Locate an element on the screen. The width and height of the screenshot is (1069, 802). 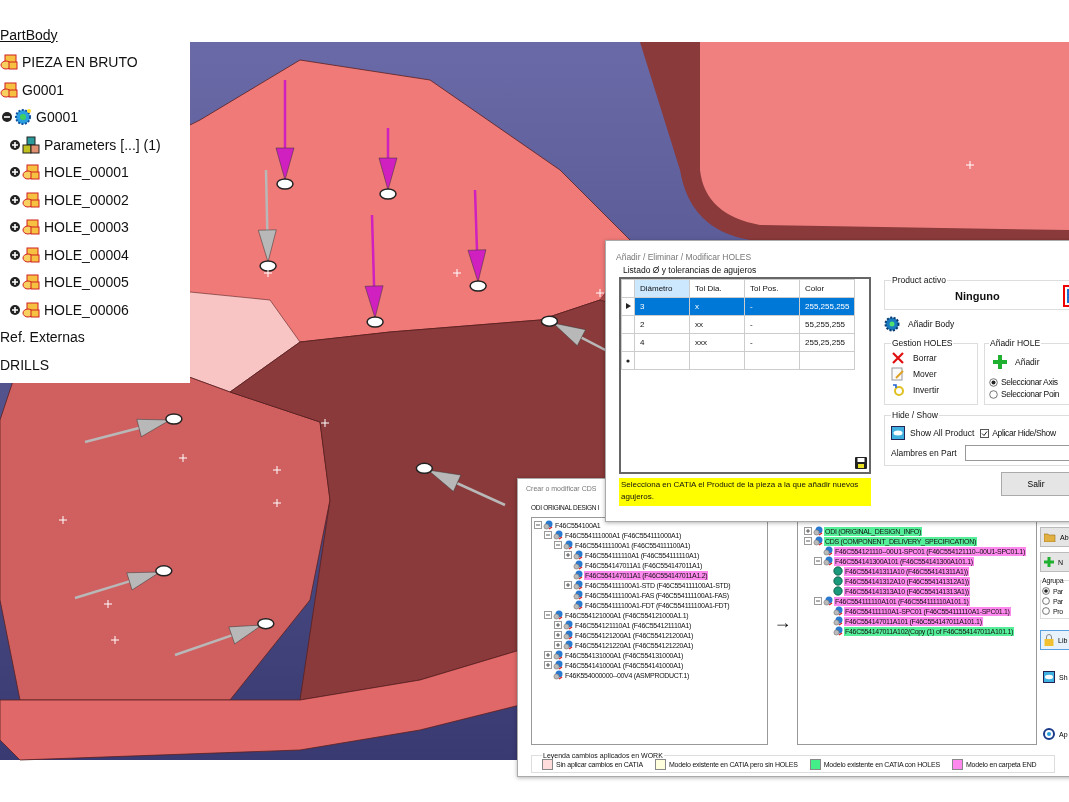
edit-button: Mover is located at coordinates (914, 374).